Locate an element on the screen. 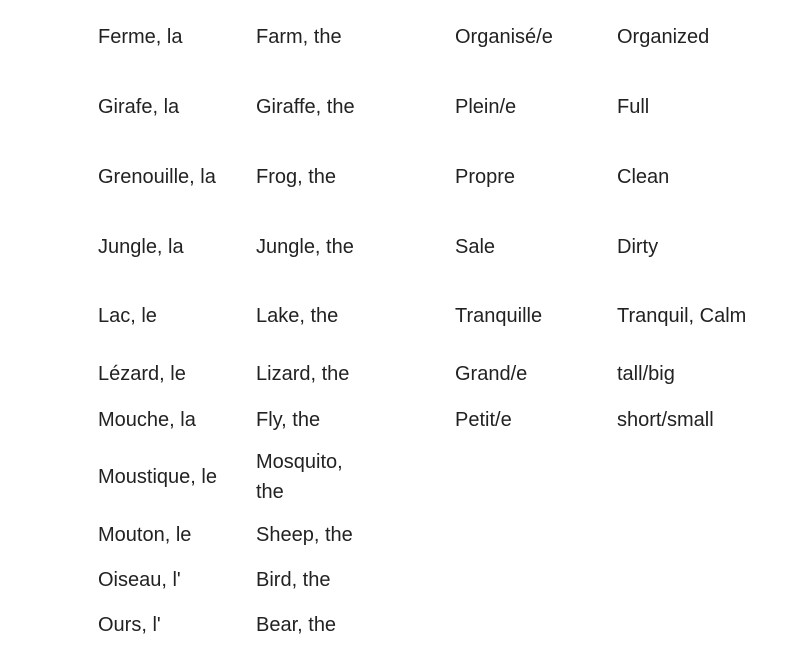 The height and width of the screenshot is (668, 800). english-noun-cell: Jungle, the is located at coordinates (305, 247).